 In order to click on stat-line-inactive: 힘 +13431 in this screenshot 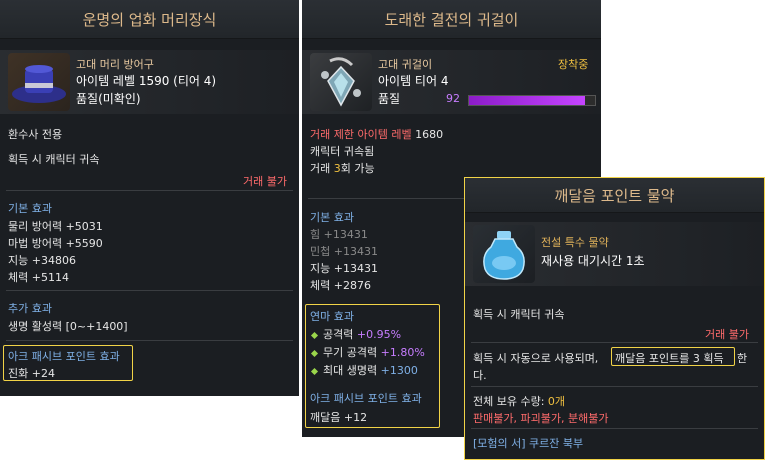, I will do `click(339, 234)`.